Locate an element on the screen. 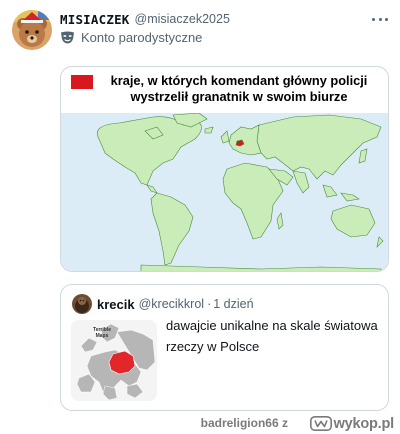 The image size is (400, 434). quoted-timestamp: 1 dzień is located at coordinates (233, 304).